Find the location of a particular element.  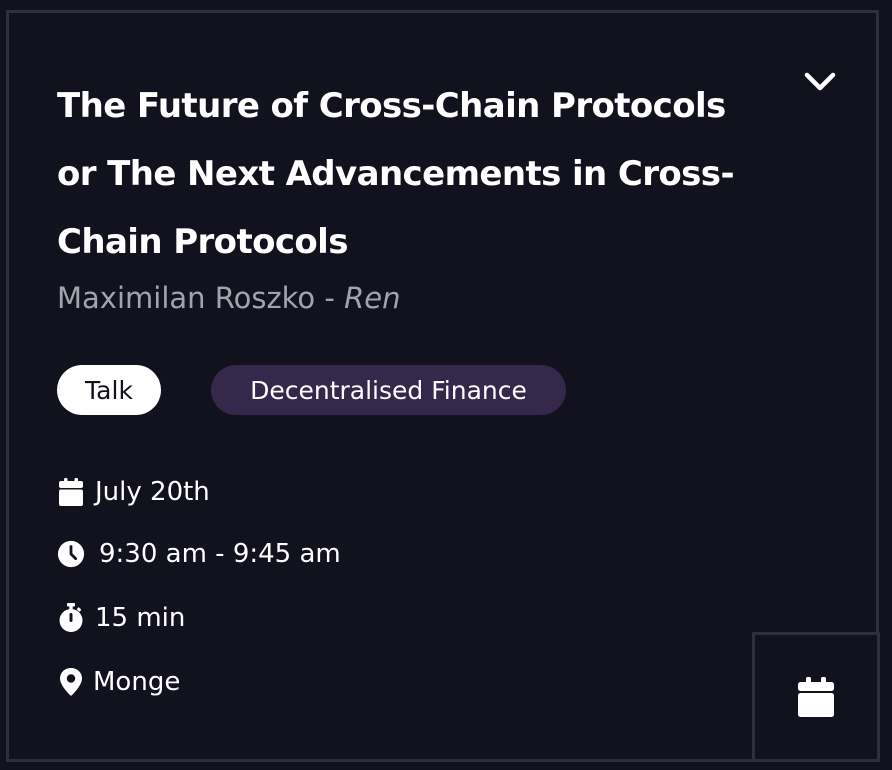

time-row: 9:30 am - 9:45 am is located at coordinates (199, 554).